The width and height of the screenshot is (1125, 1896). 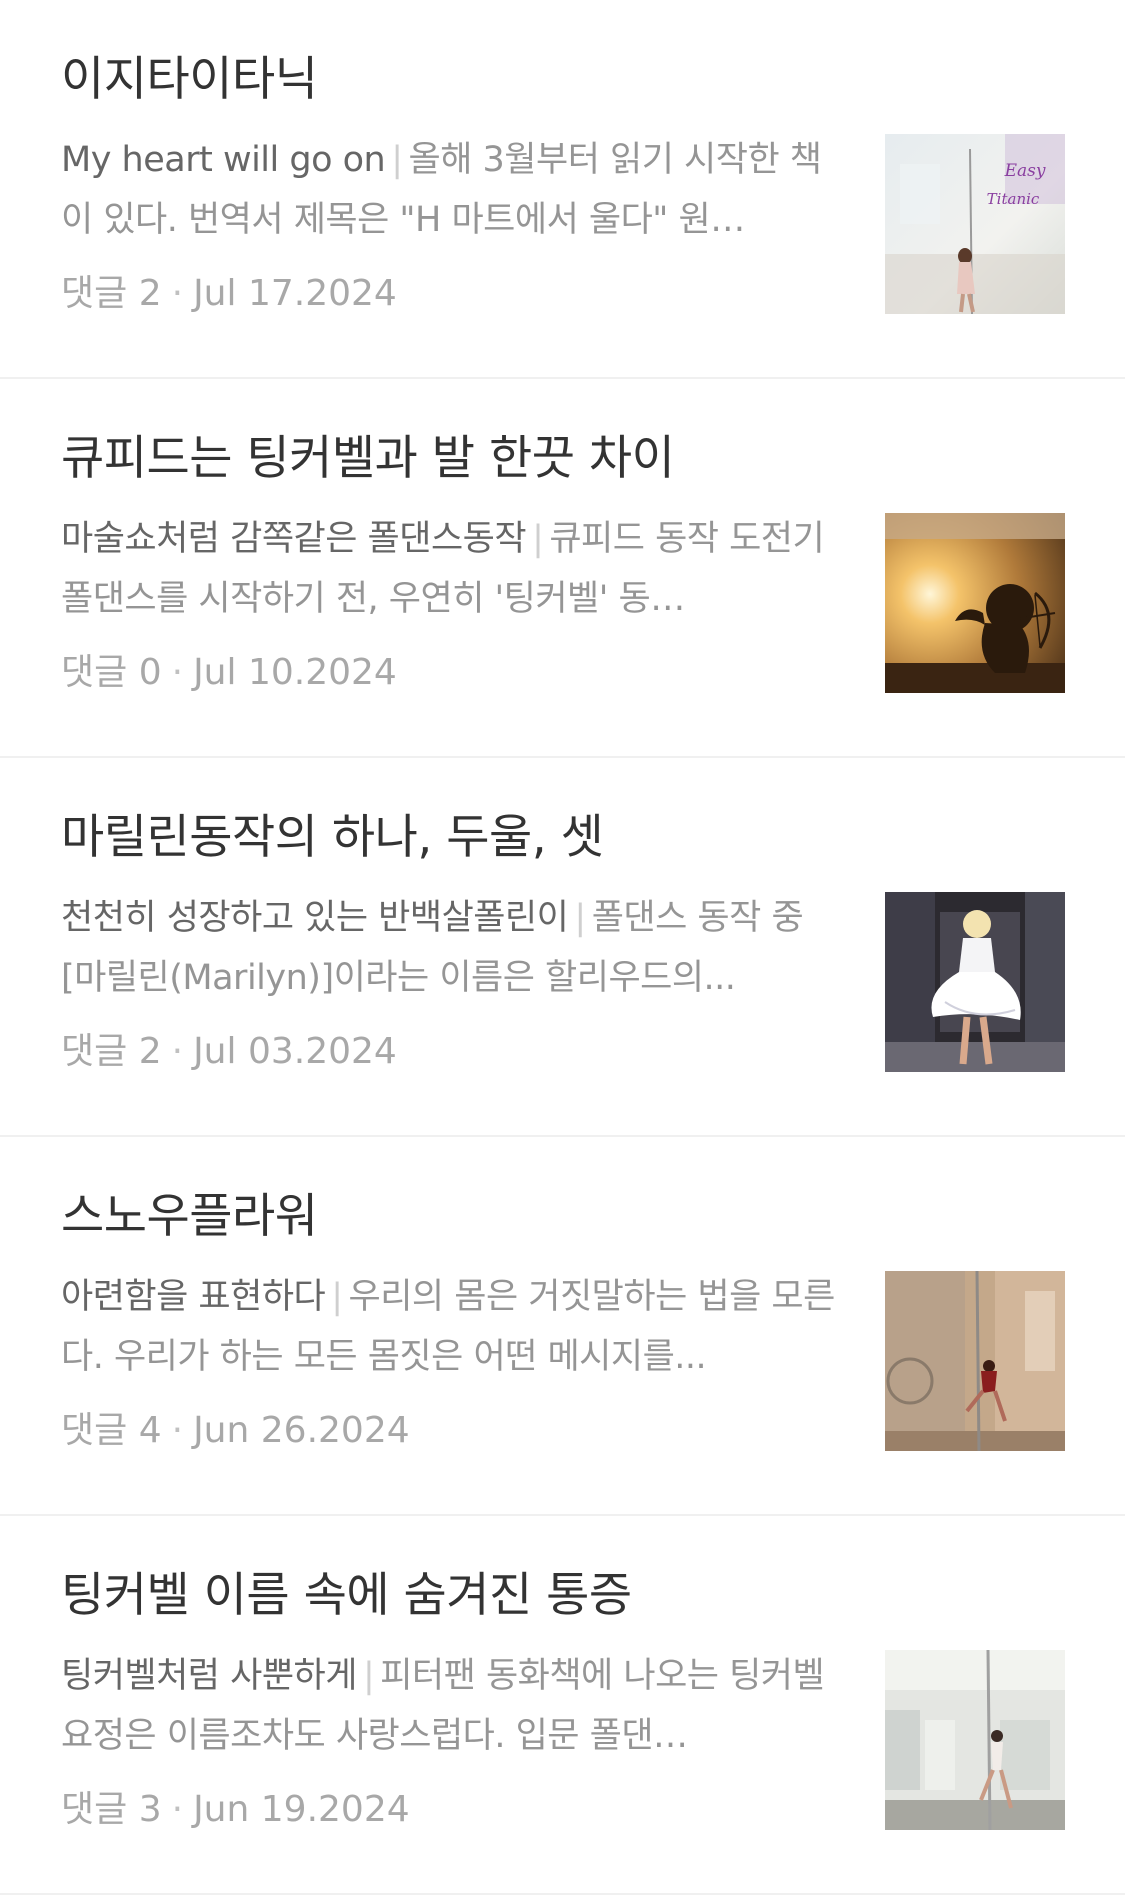 I want to click on post-meta: 댓글 0 · Jul 10.2024, so click(x=229, y=673).